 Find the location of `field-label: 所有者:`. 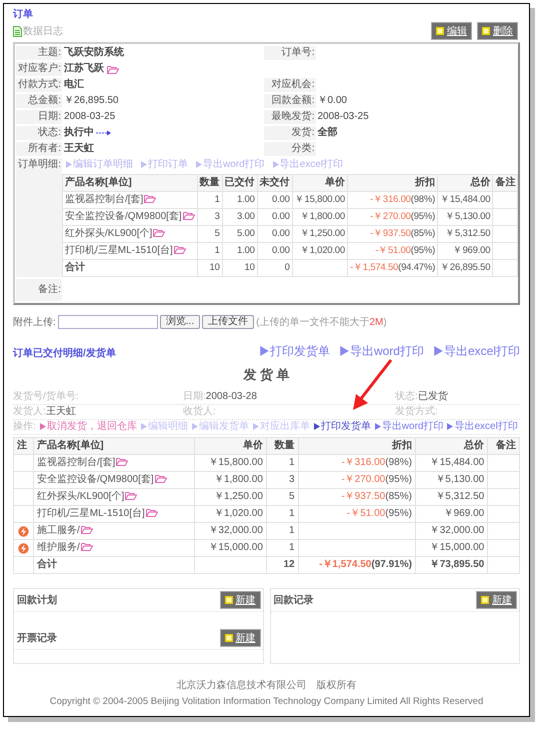

field-label: 所有者: is located at coordinates (39, 149).